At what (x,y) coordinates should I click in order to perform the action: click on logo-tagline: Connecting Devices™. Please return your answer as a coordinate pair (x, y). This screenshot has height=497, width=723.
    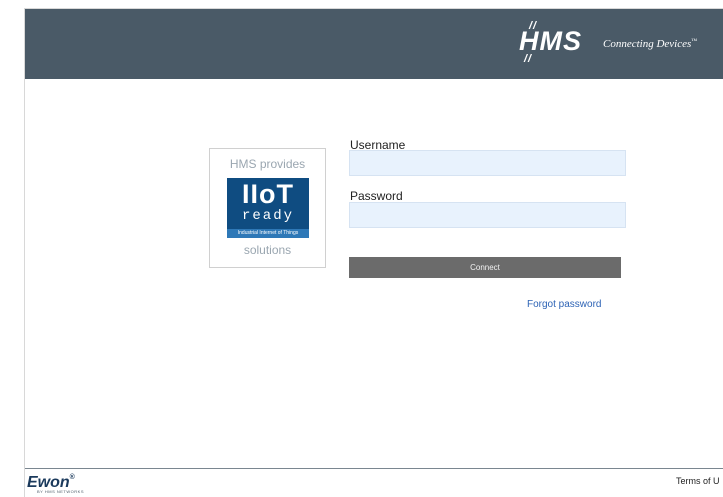
    Looking at the image, I should click on (650, 44).